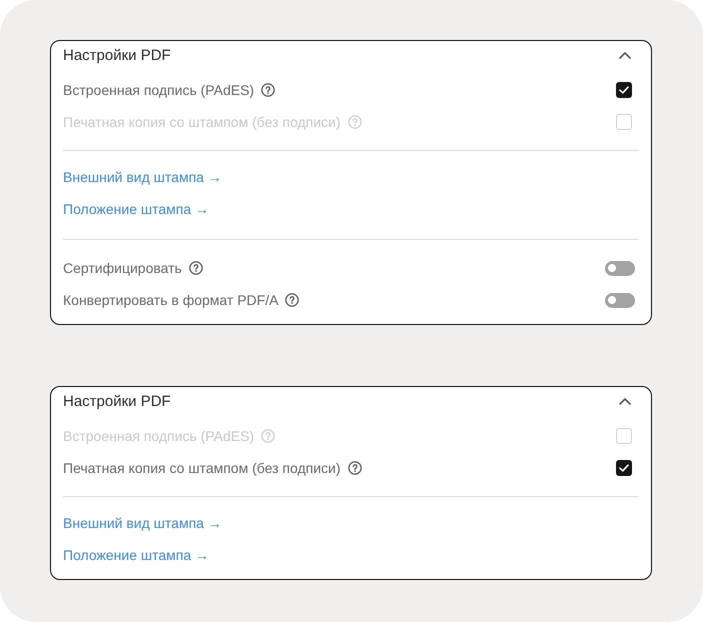  I want to click on option-label: Печатная копия со штампом (без подписи), so click(202, 468).